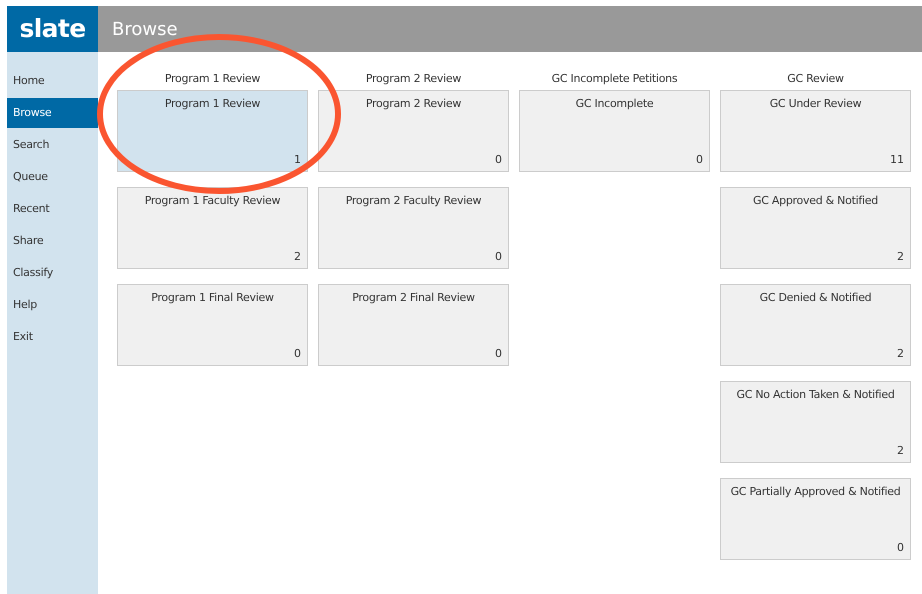 Image resolution: width=922 pixels, height=594 pixels. What do you see at coordinates (212, 201) in the screenshot?
I see `tile-title: Program 1 Faculty Review` at bounding box center [212, 201].